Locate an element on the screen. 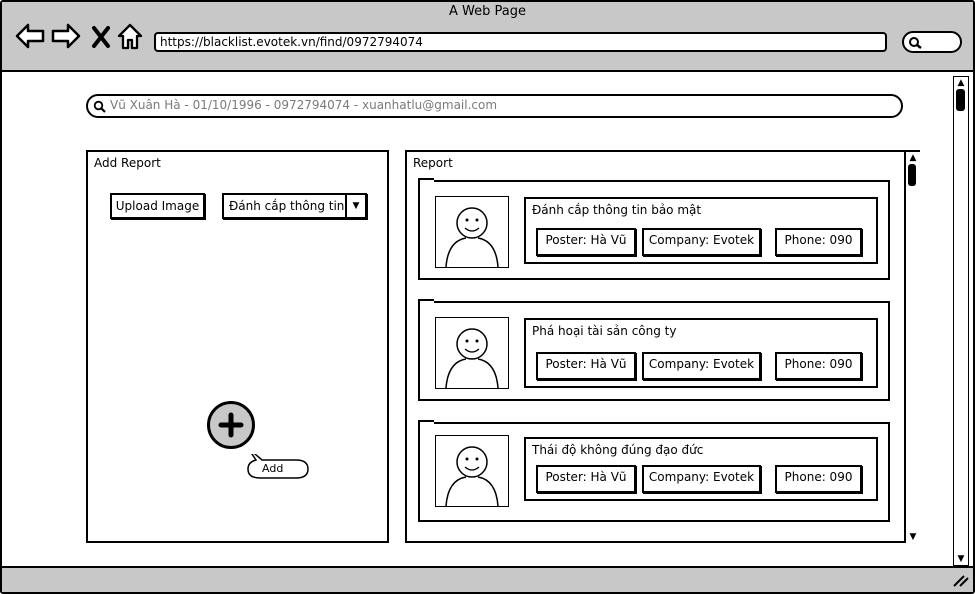 The height and width of the screenshot is (594, 975). report-title: Phá hoại tài sản công ty is located at coordinates (604, 331).